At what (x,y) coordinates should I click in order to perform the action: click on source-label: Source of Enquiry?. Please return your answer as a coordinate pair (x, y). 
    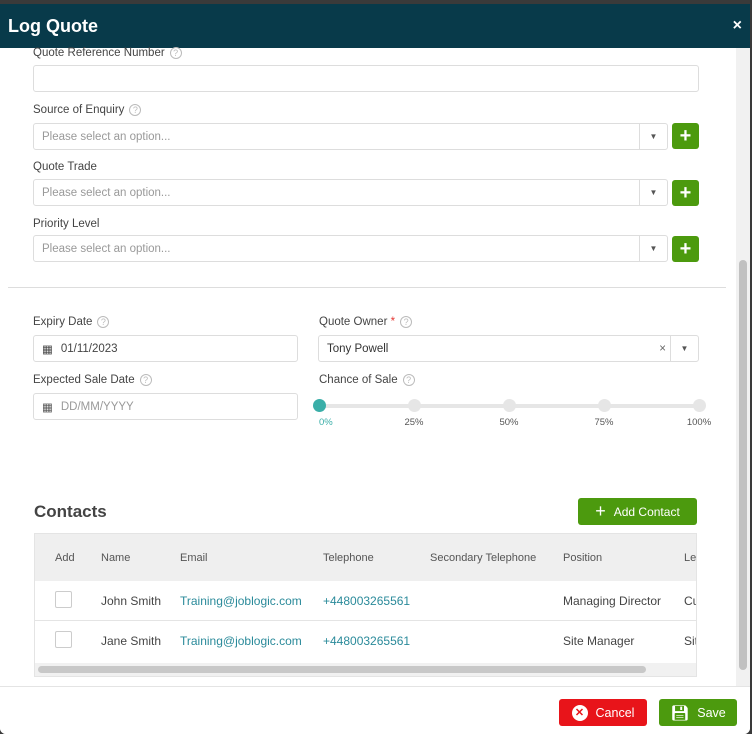
    Looking at the image, I should click on (87, 110).